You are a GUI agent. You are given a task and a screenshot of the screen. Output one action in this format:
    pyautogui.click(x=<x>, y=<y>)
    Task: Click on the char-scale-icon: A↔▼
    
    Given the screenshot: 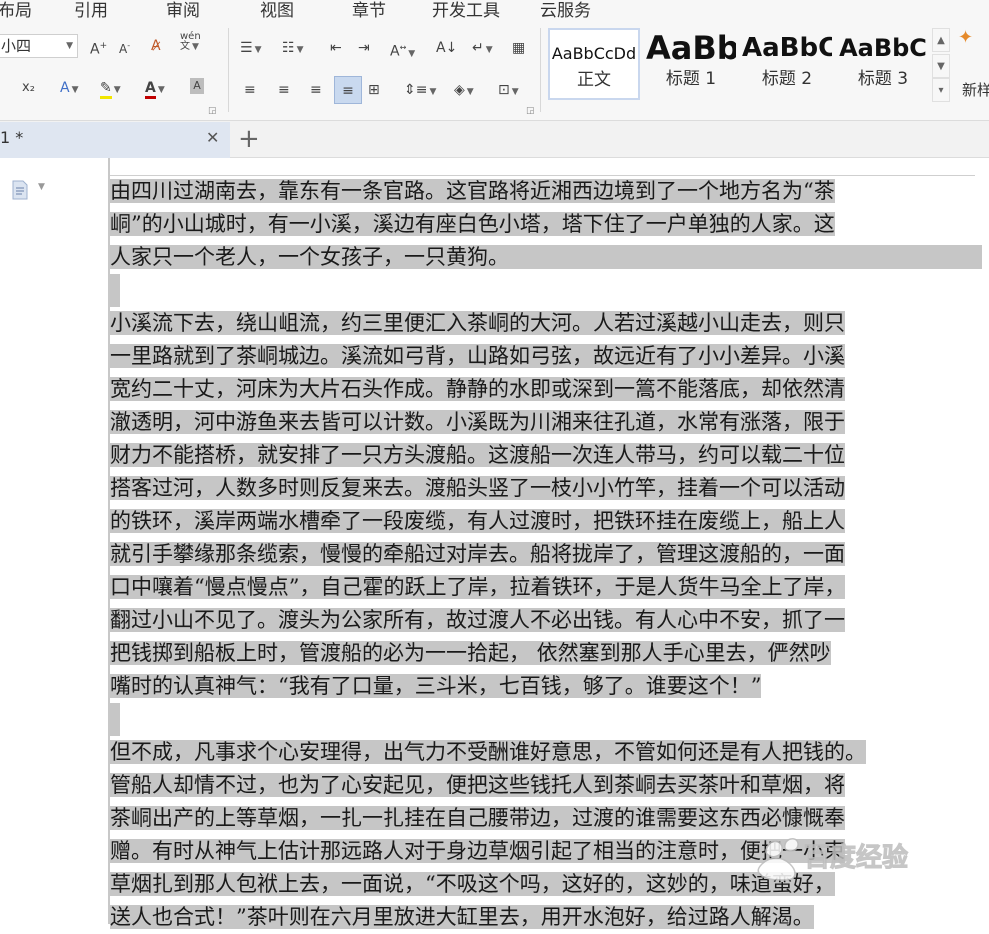 What is the action you would take?
    pyautogui.click(x=402, y=51)
    